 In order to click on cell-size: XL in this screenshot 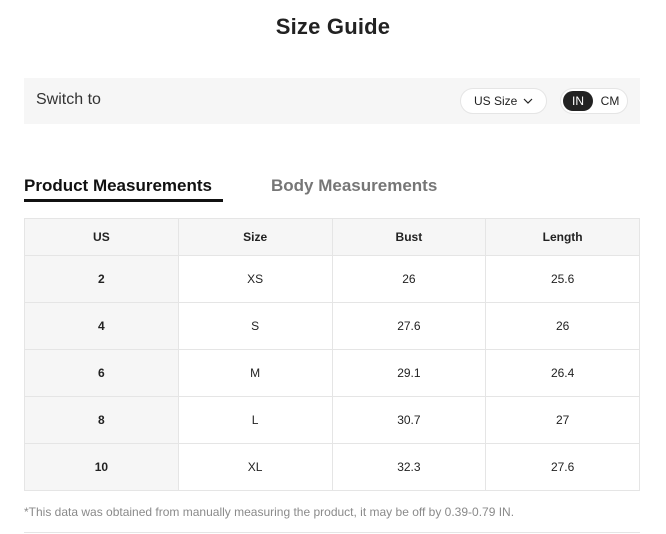, I will do `click(255, 467)`.